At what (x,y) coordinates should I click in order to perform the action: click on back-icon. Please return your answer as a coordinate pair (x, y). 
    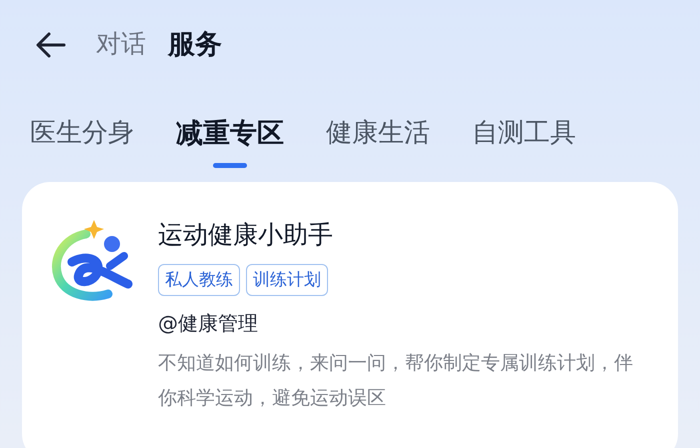
    Looking at the image, I should click on (51, 45).